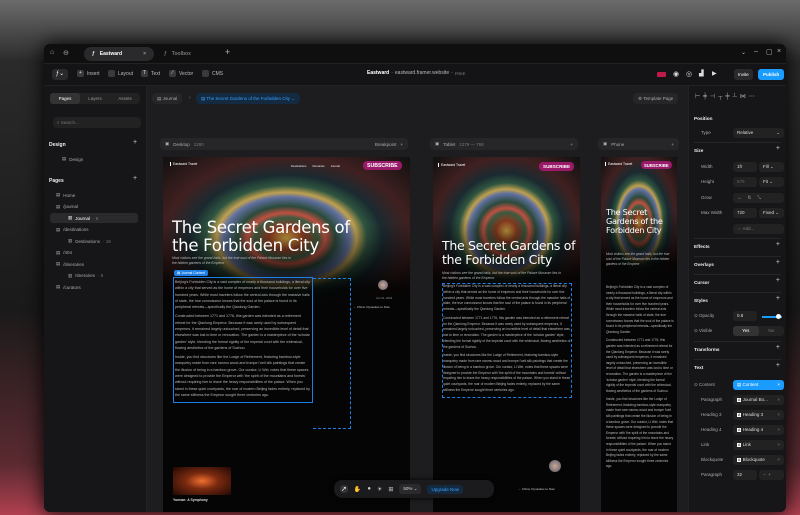  I want to click on next-article-title: Yunnan: A Symphony, so click(190, 500).